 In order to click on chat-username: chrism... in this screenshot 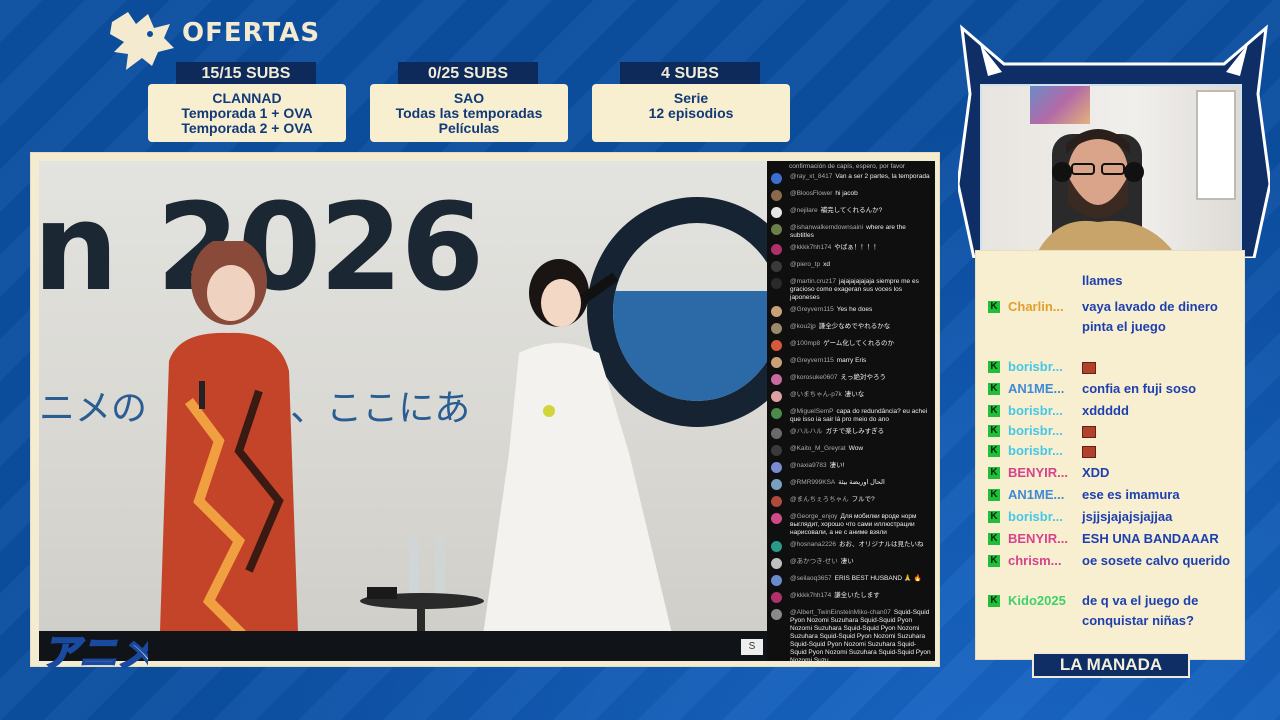, I will do `click(1043, 561)`.